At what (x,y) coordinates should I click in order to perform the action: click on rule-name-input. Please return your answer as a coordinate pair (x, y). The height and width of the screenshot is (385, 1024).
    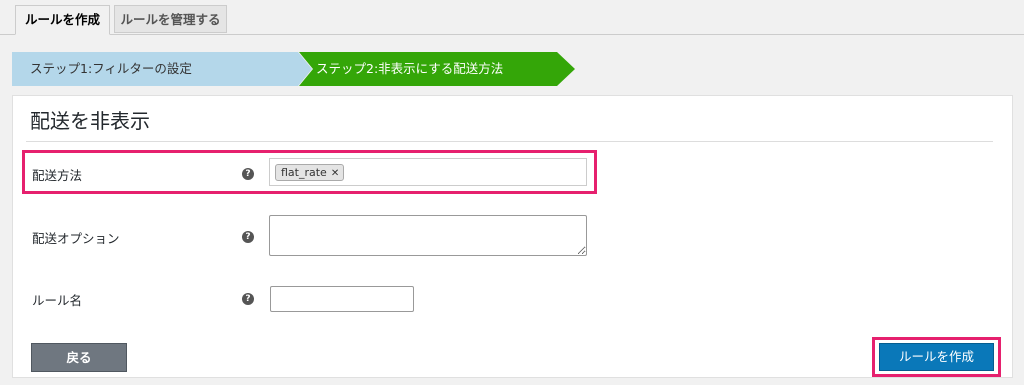
    Looking at the image, I should click on (342, 299).